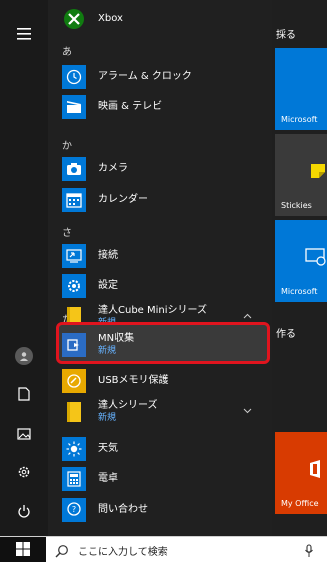  What do you see at coordinates (156, 286) in the screenshot?
I see `app-item-settings: 設定` at bounding box center [156, 286].